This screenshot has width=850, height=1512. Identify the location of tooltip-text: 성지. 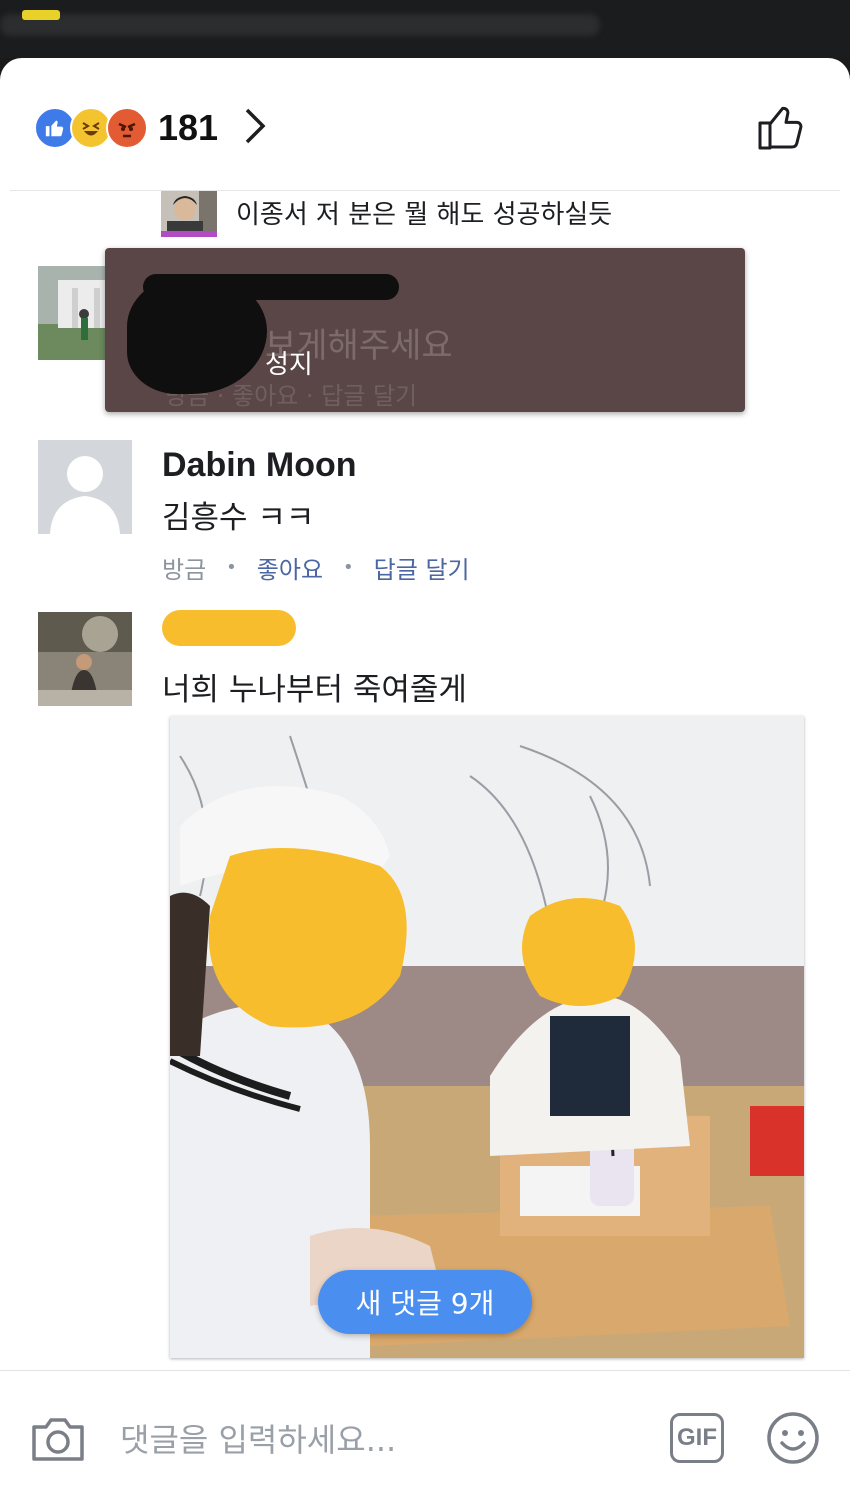
(289, 365).